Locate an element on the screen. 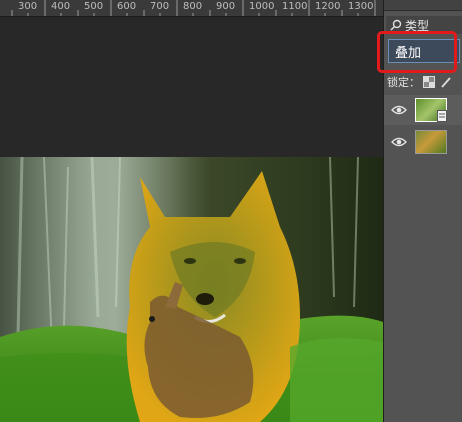  lock-image-pixels-icon is located at coordinates (446, 82).